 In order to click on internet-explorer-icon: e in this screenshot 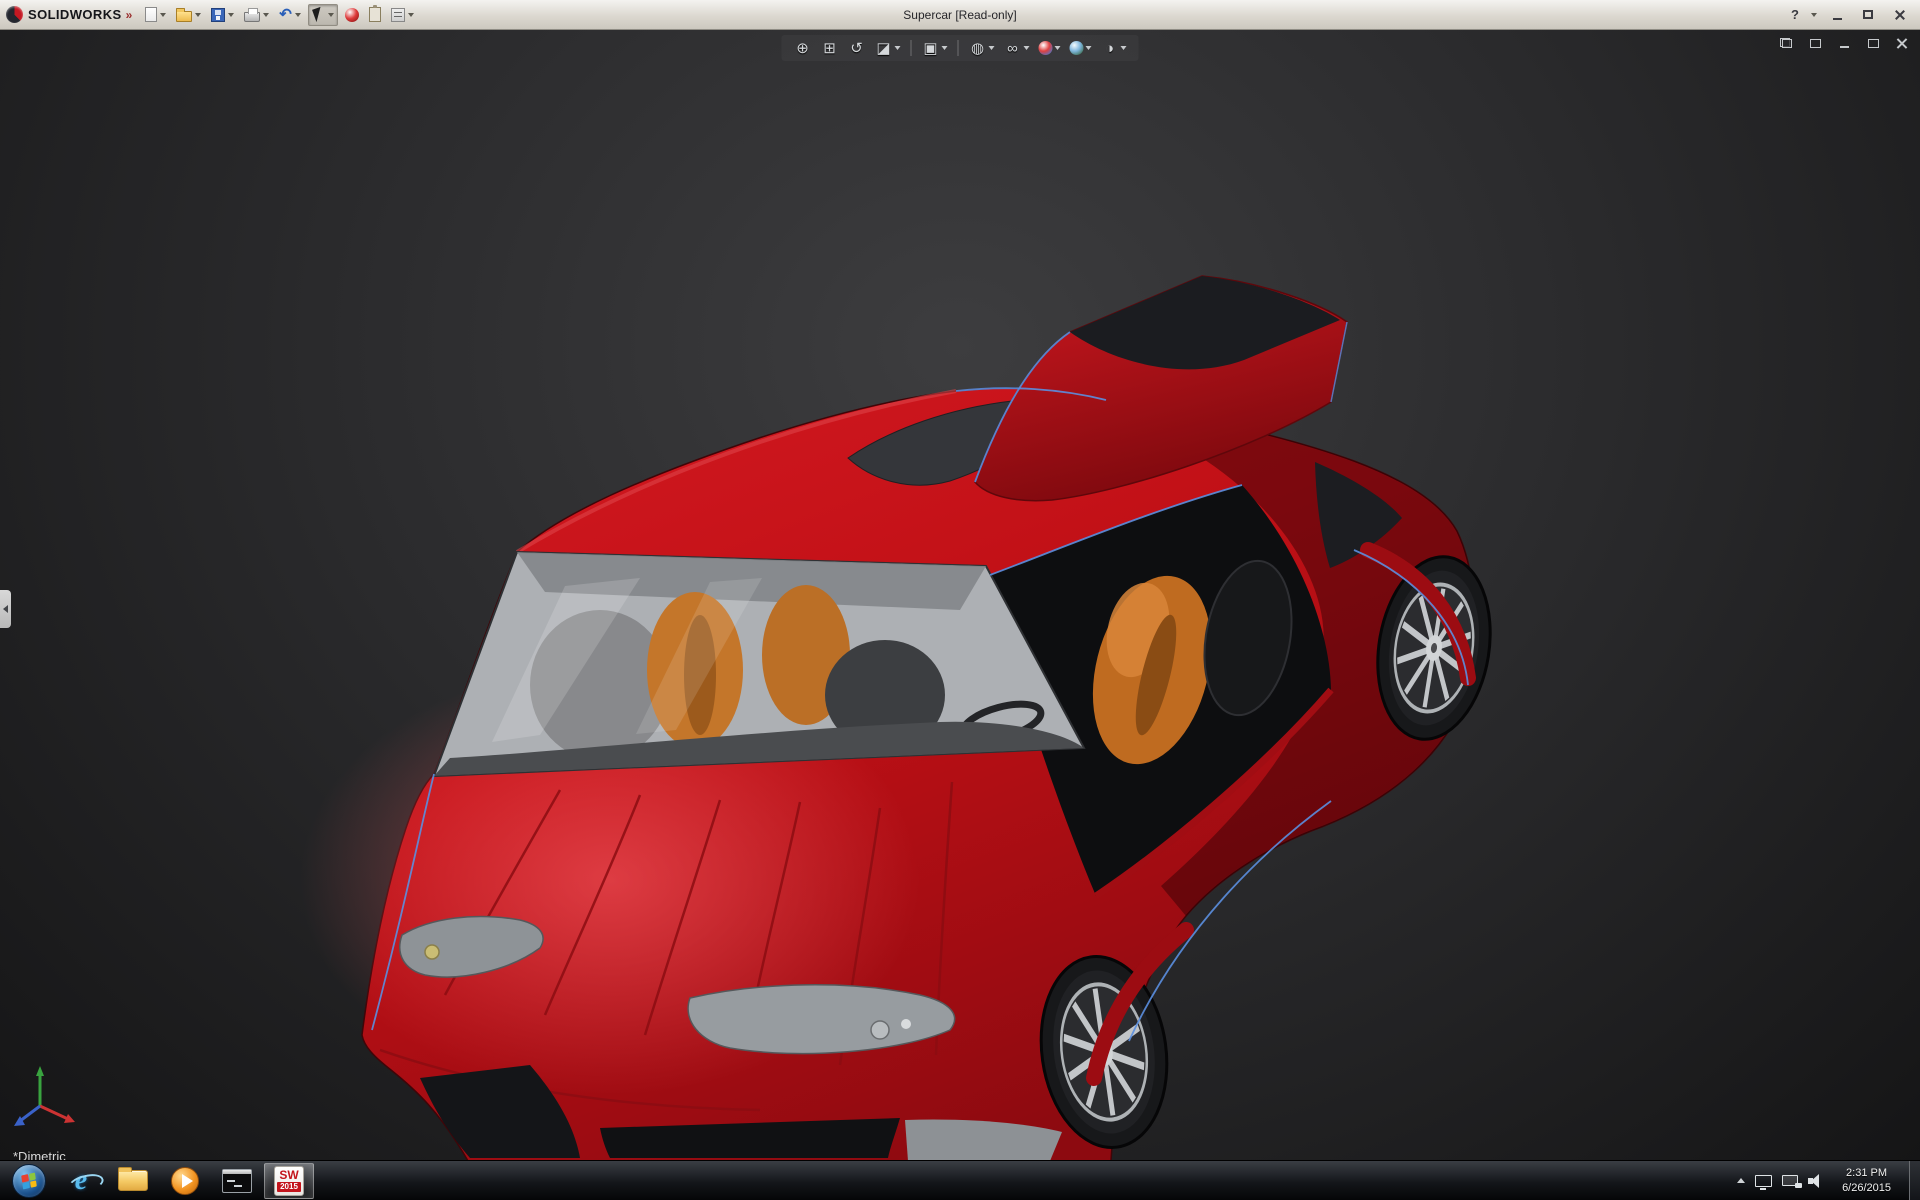, I will do `click(81, 1180)`.